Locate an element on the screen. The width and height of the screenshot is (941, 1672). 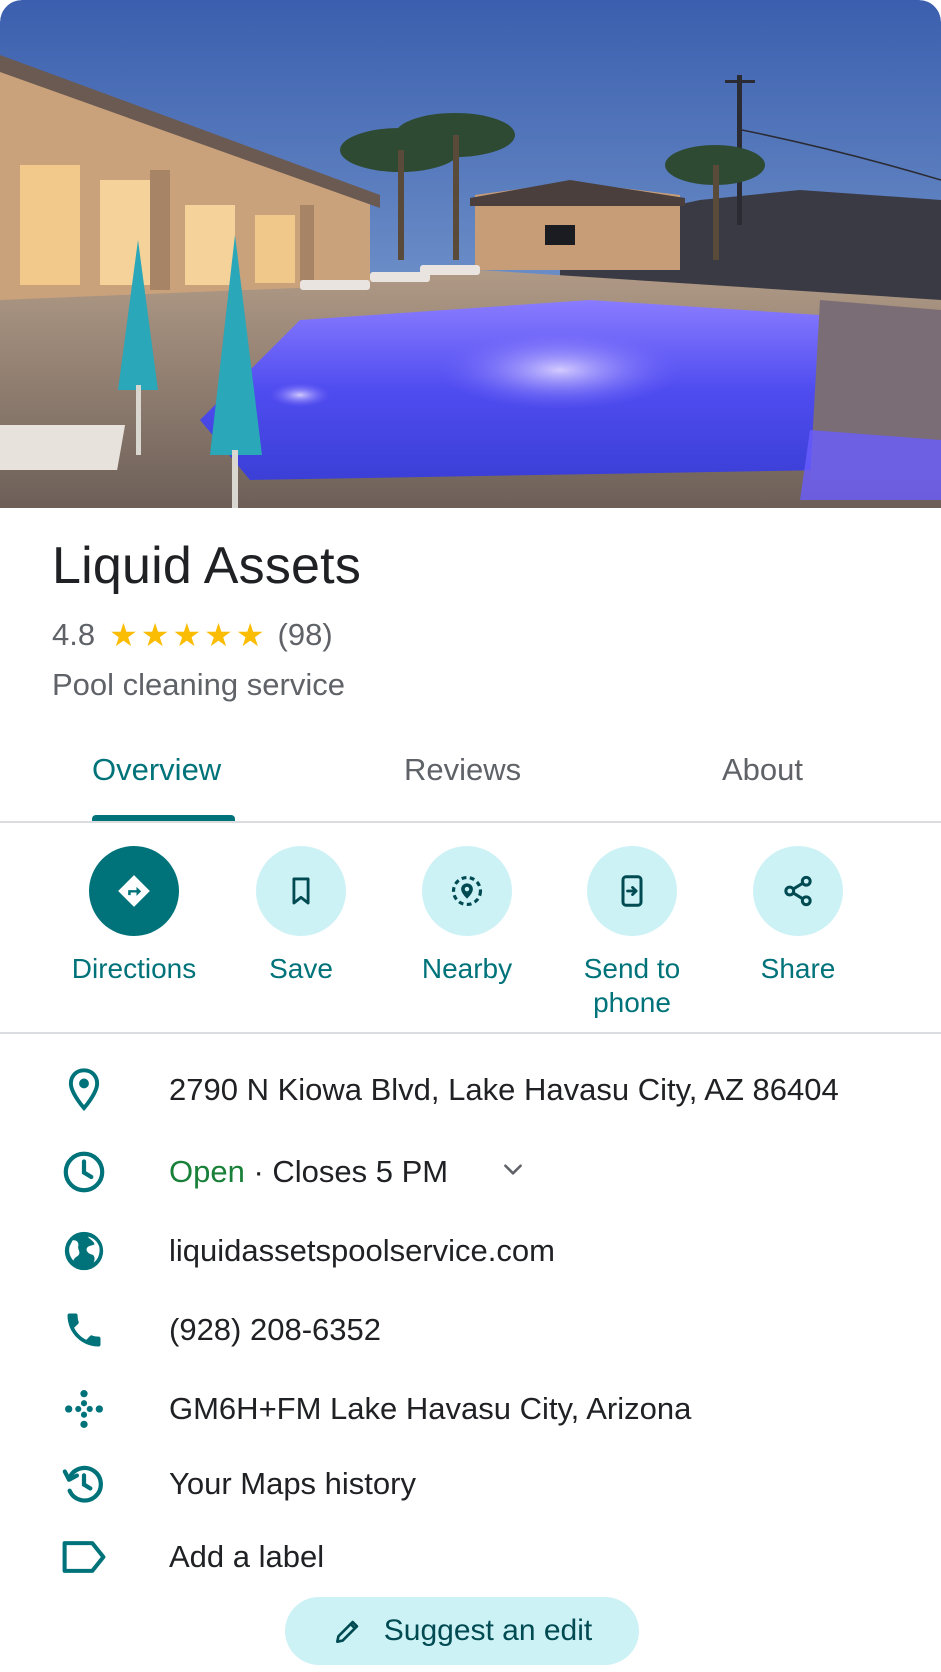
directions-icon is located at coordinates (134, 891).